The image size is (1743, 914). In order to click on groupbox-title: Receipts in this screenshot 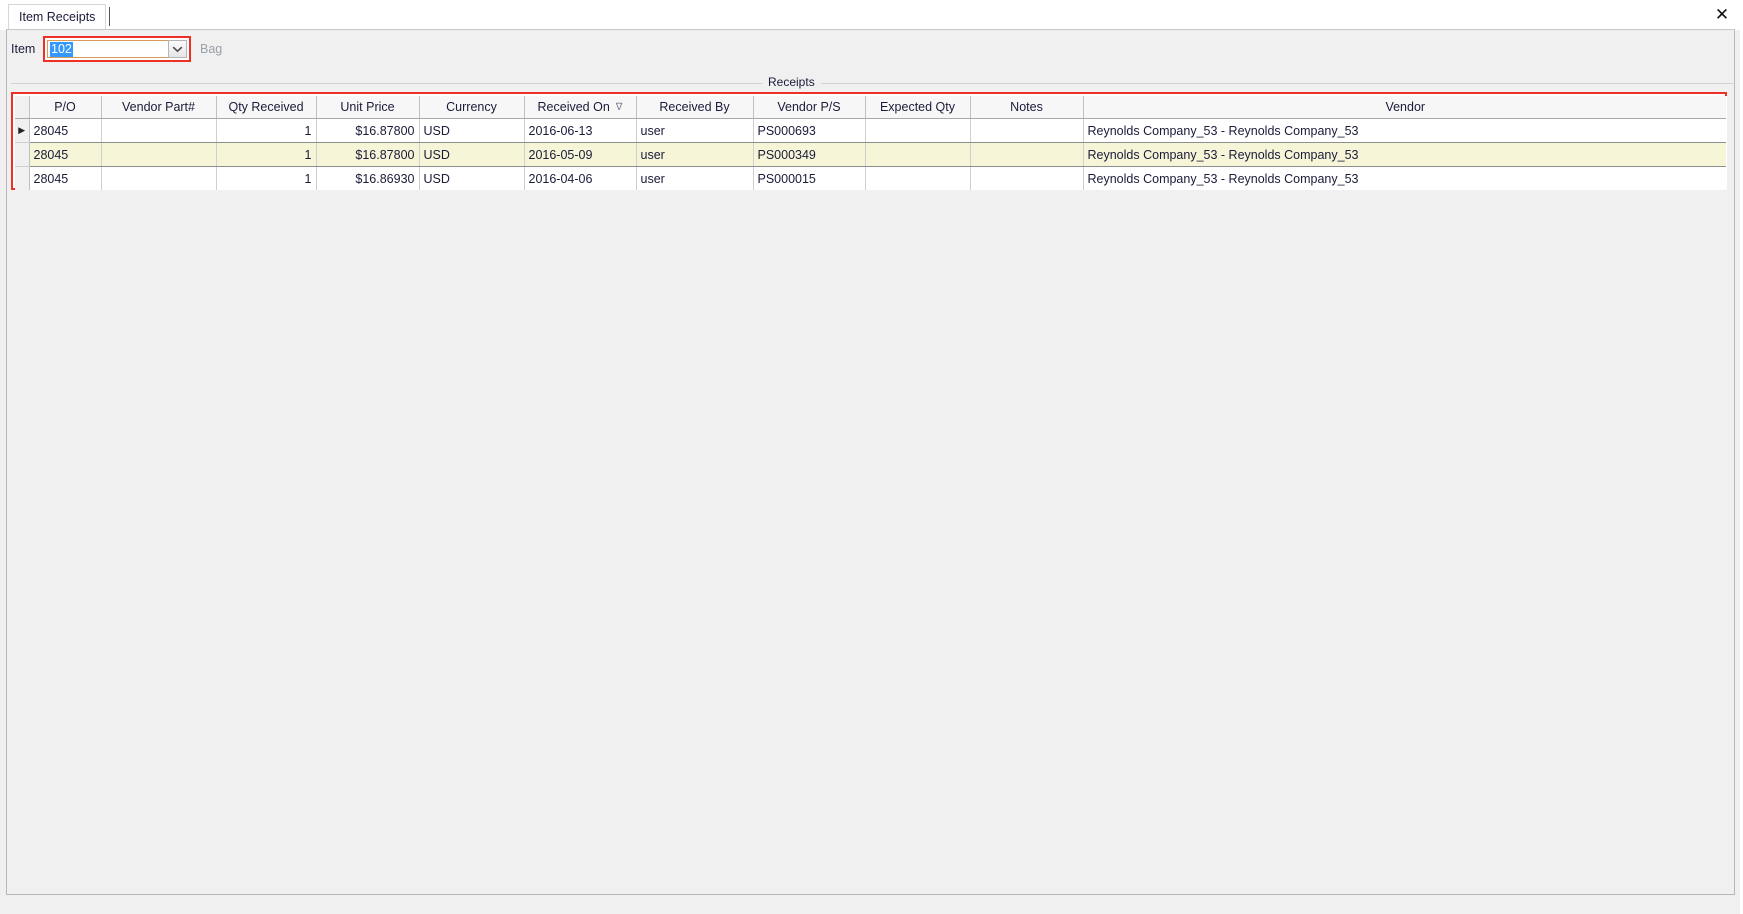, I will do `click(791, 82)`.